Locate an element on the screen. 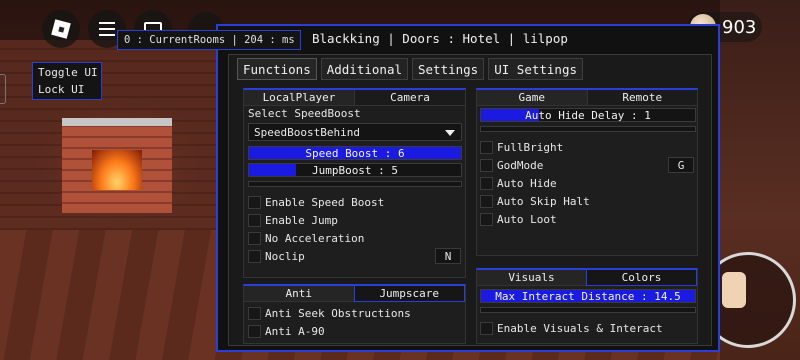 This screenshot has width=800, height=360. lock-ui-button: Lock UI is located at coordinates (69, 89).